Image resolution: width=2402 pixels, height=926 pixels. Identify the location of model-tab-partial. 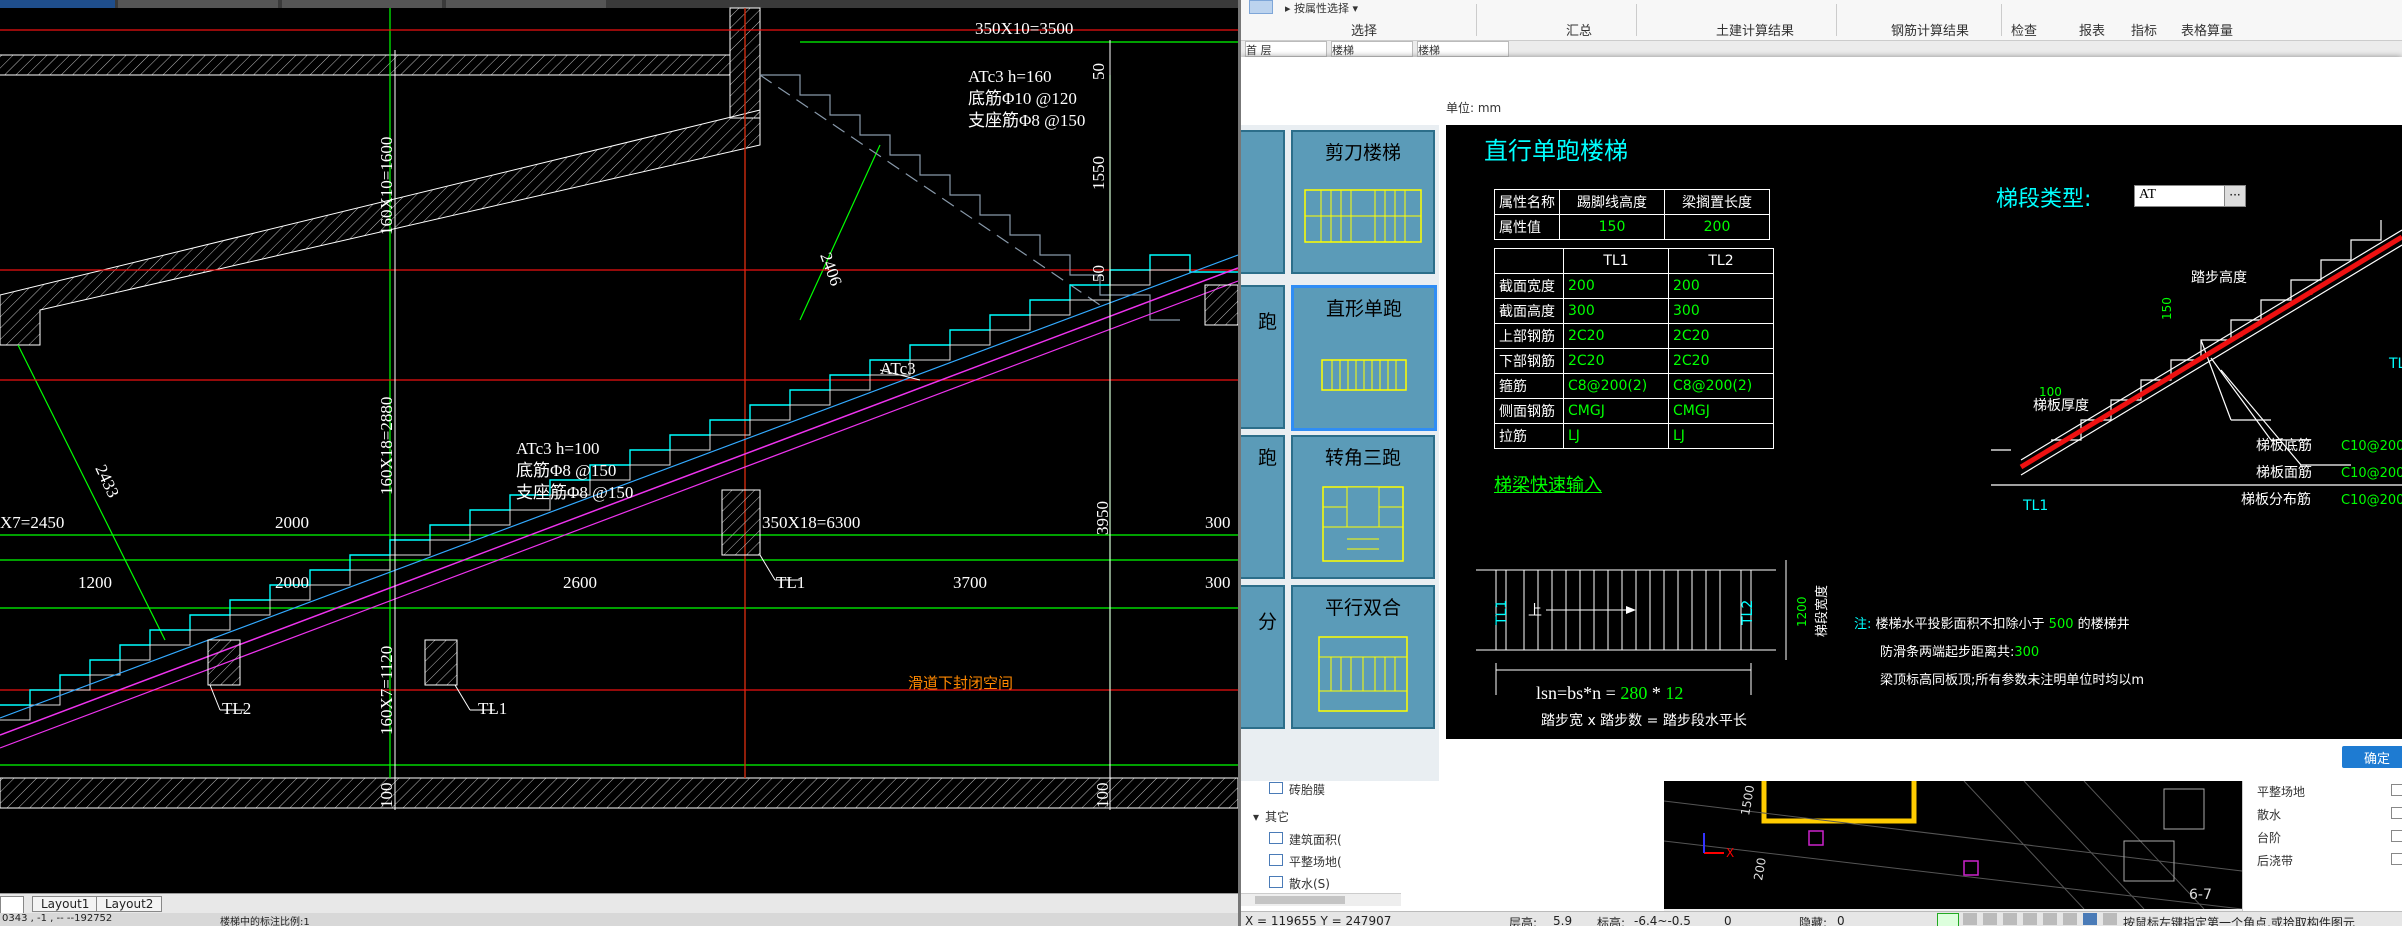
(12, 905).